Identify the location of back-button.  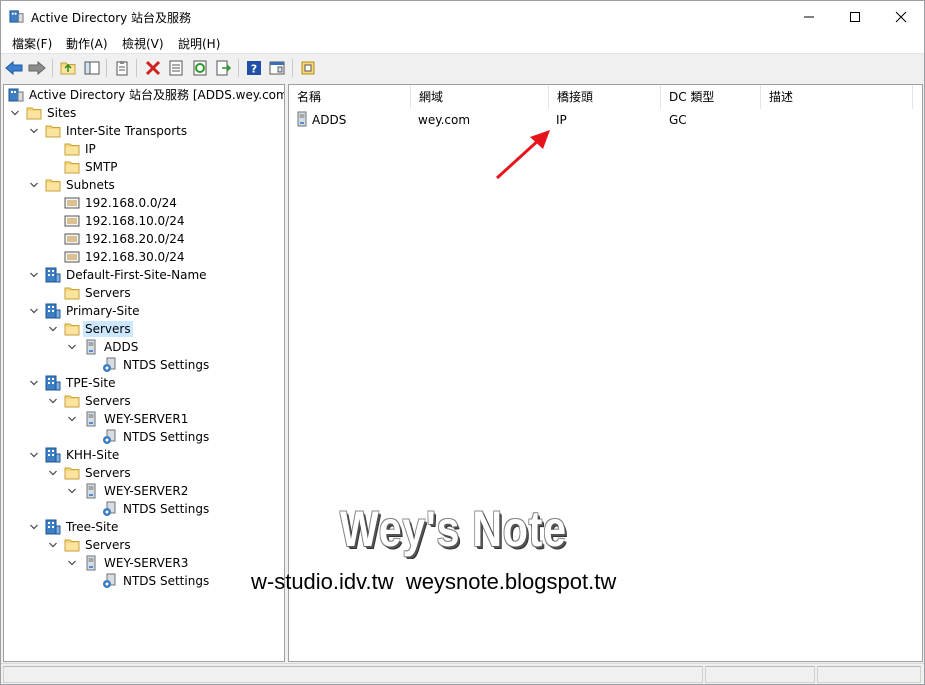
(14, 68).